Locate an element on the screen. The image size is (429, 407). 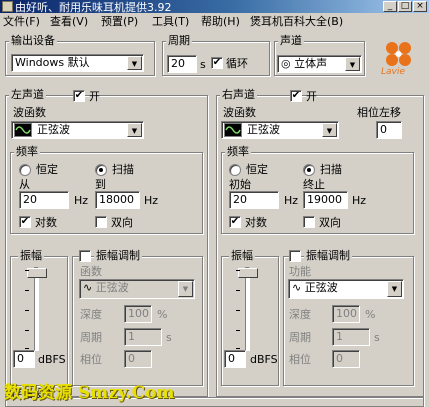
menu-headphone-wiki: 煲耳机百科大全(B) is located at coordinates (296, 21).